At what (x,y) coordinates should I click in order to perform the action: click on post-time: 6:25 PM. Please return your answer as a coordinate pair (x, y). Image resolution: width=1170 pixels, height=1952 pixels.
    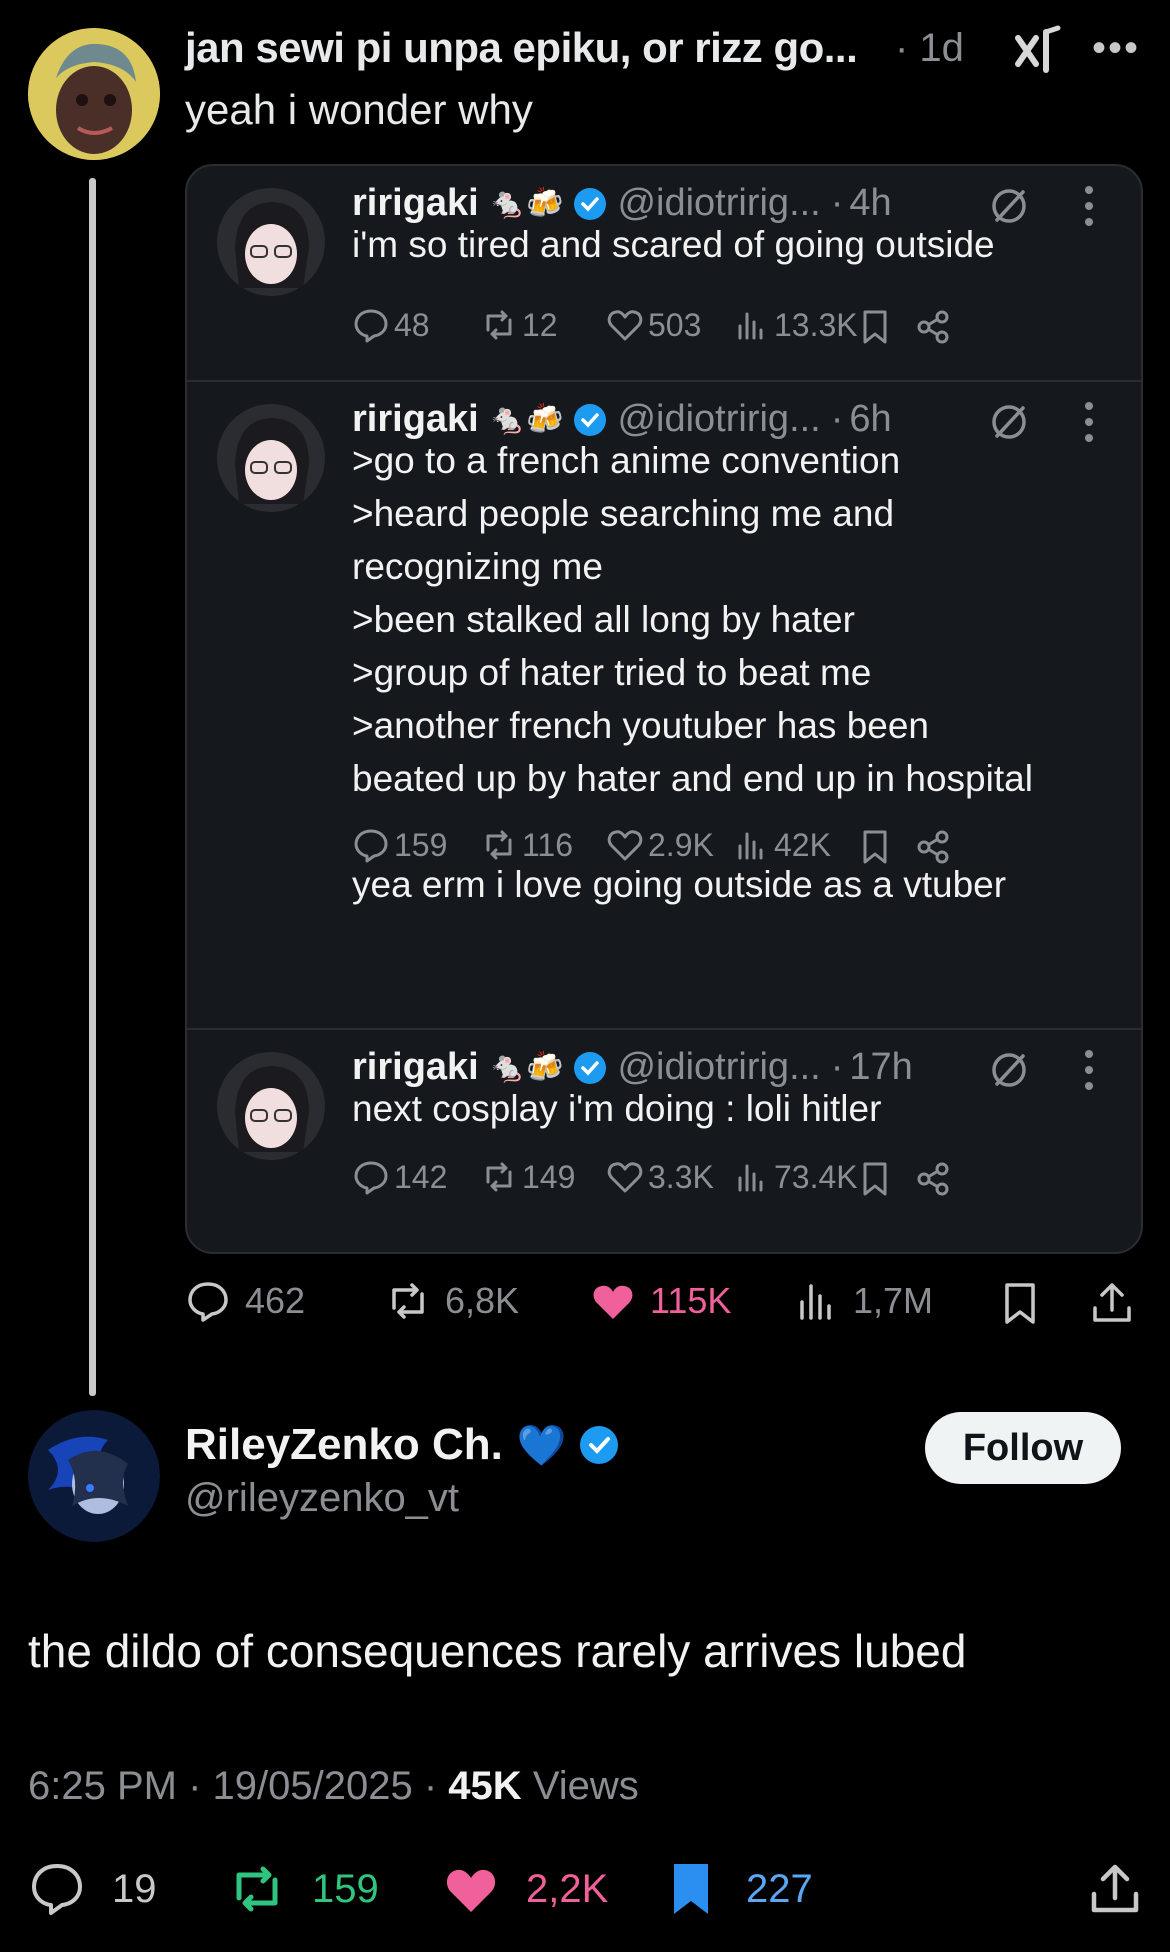
    Looking at the image, I should click on (102, 1786).